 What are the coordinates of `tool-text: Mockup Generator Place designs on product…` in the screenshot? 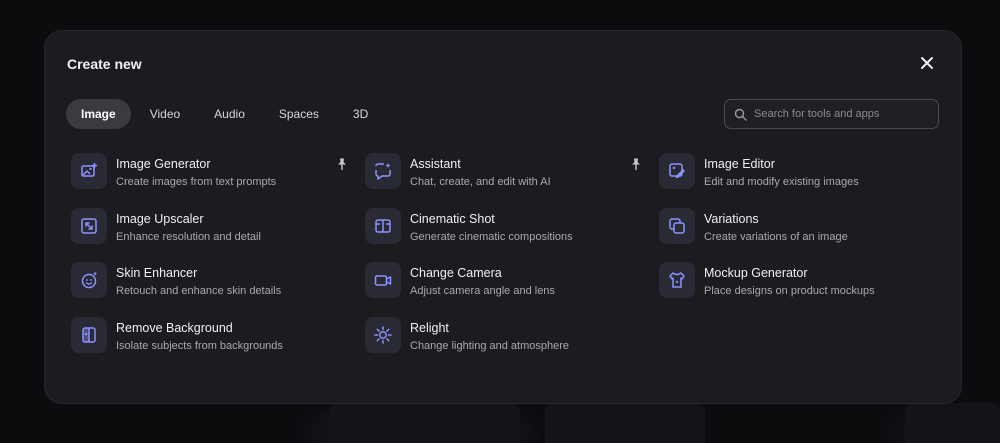 It's located at (789, 280).